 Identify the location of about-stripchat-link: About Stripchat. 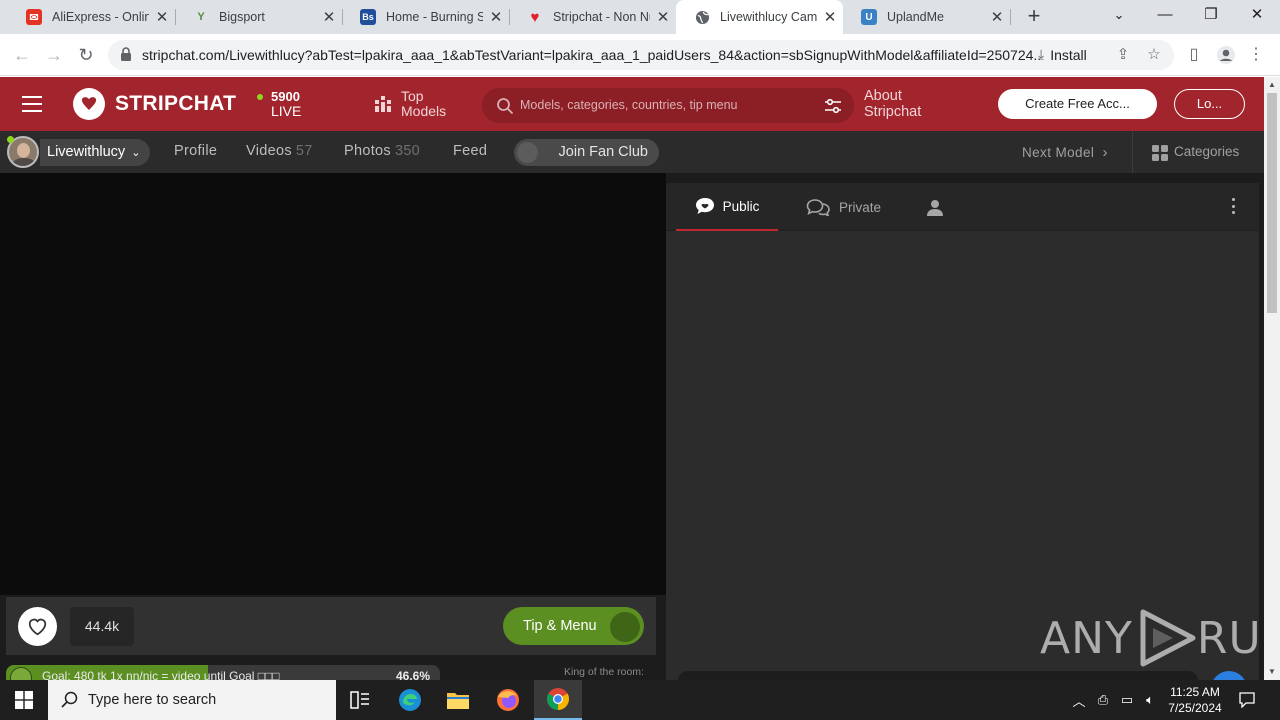
(892, 104).